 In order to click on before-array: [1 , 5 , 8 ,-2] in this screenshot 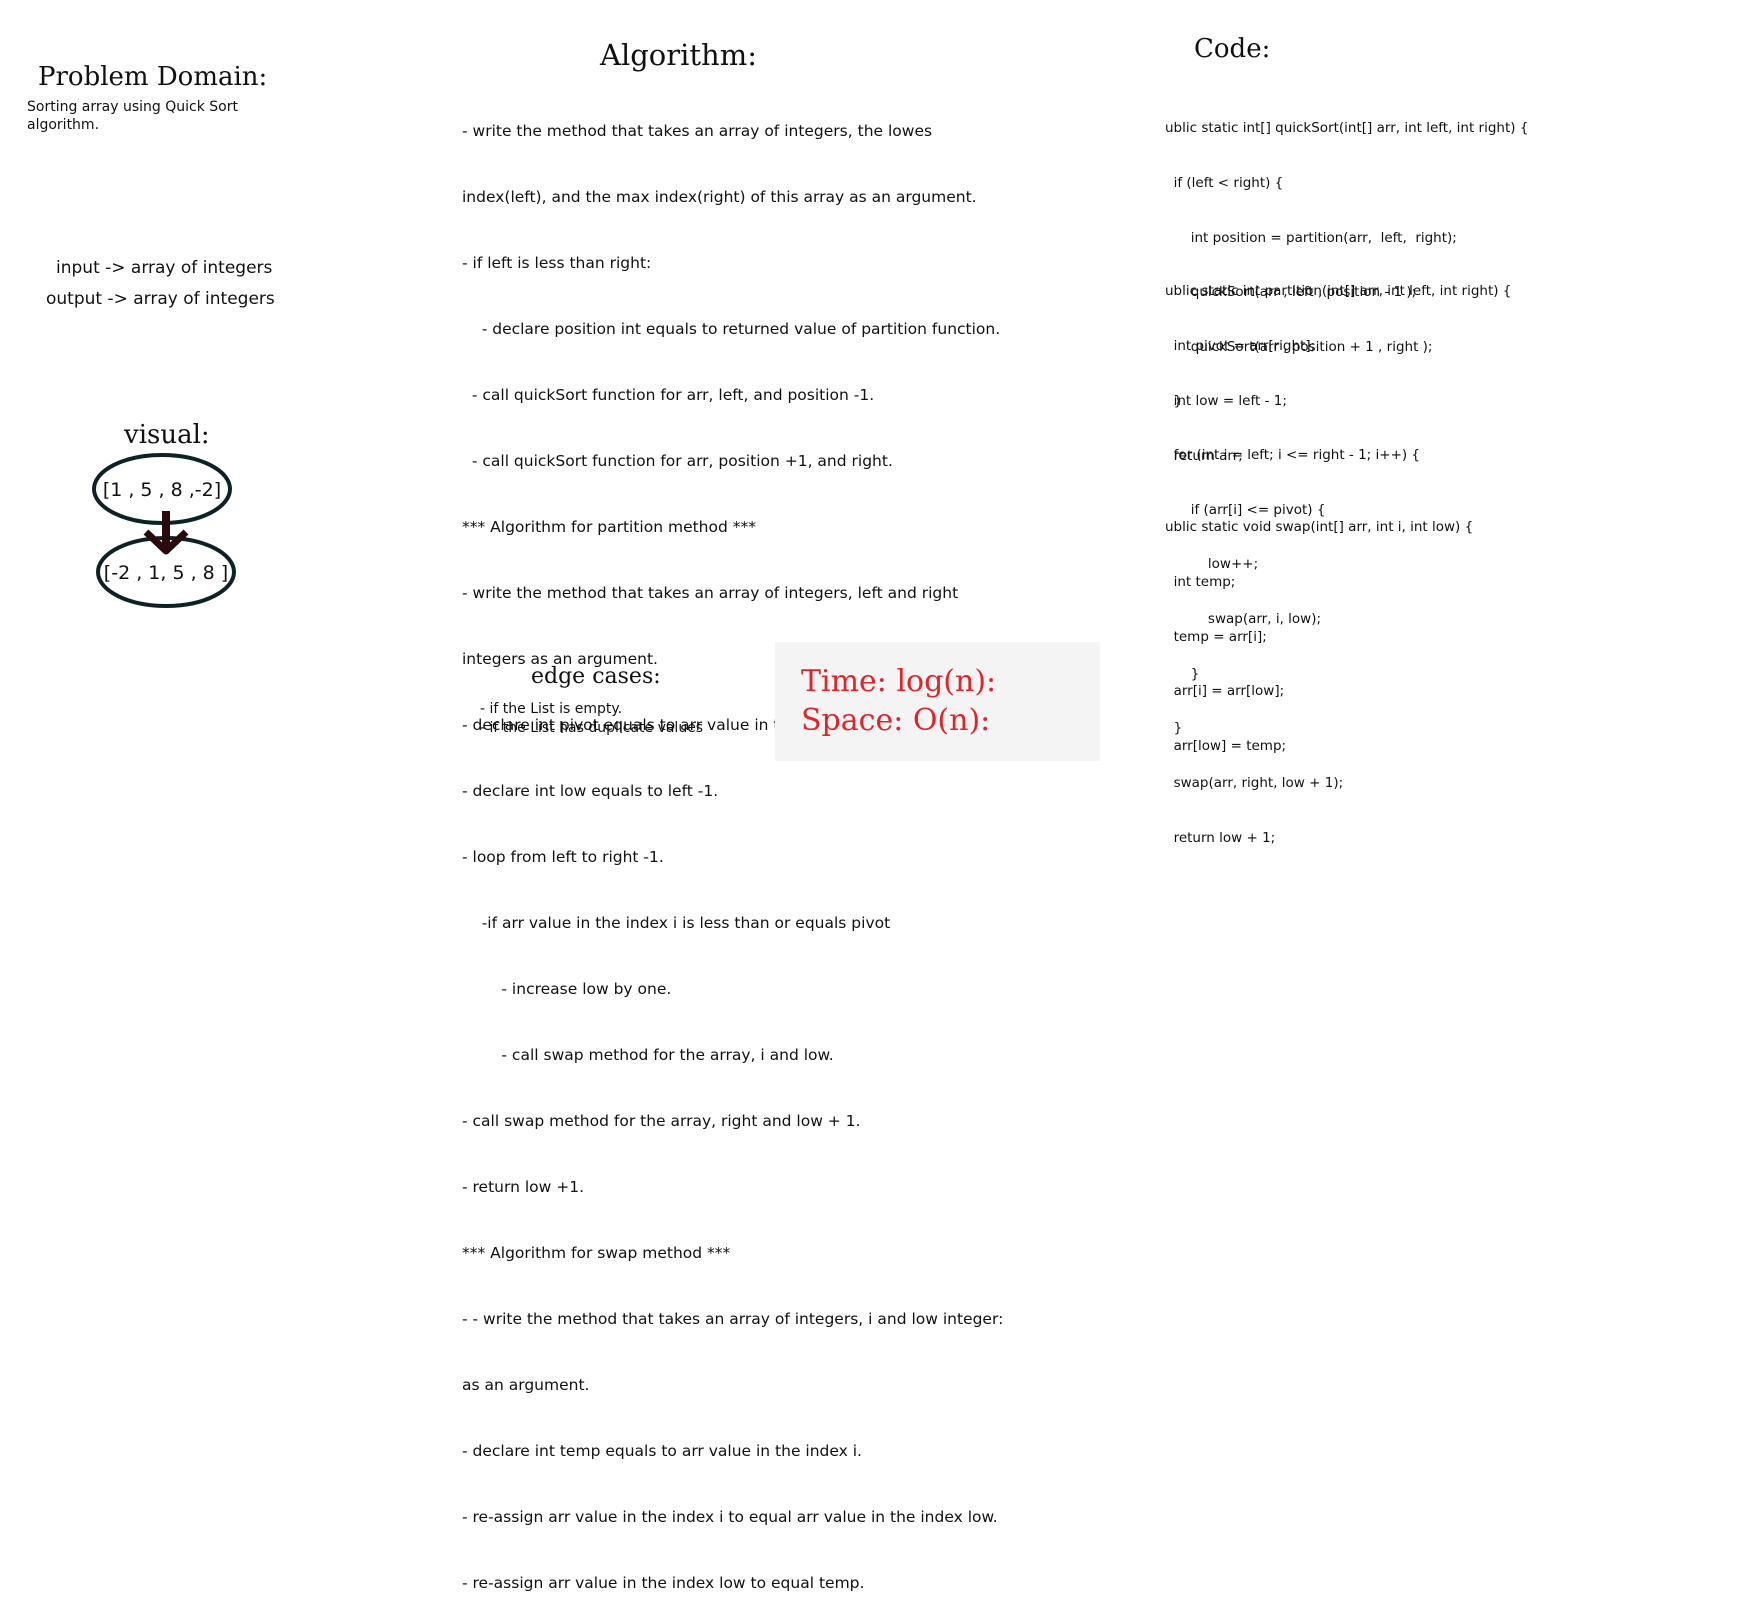, I will do `click(162, 490)`.